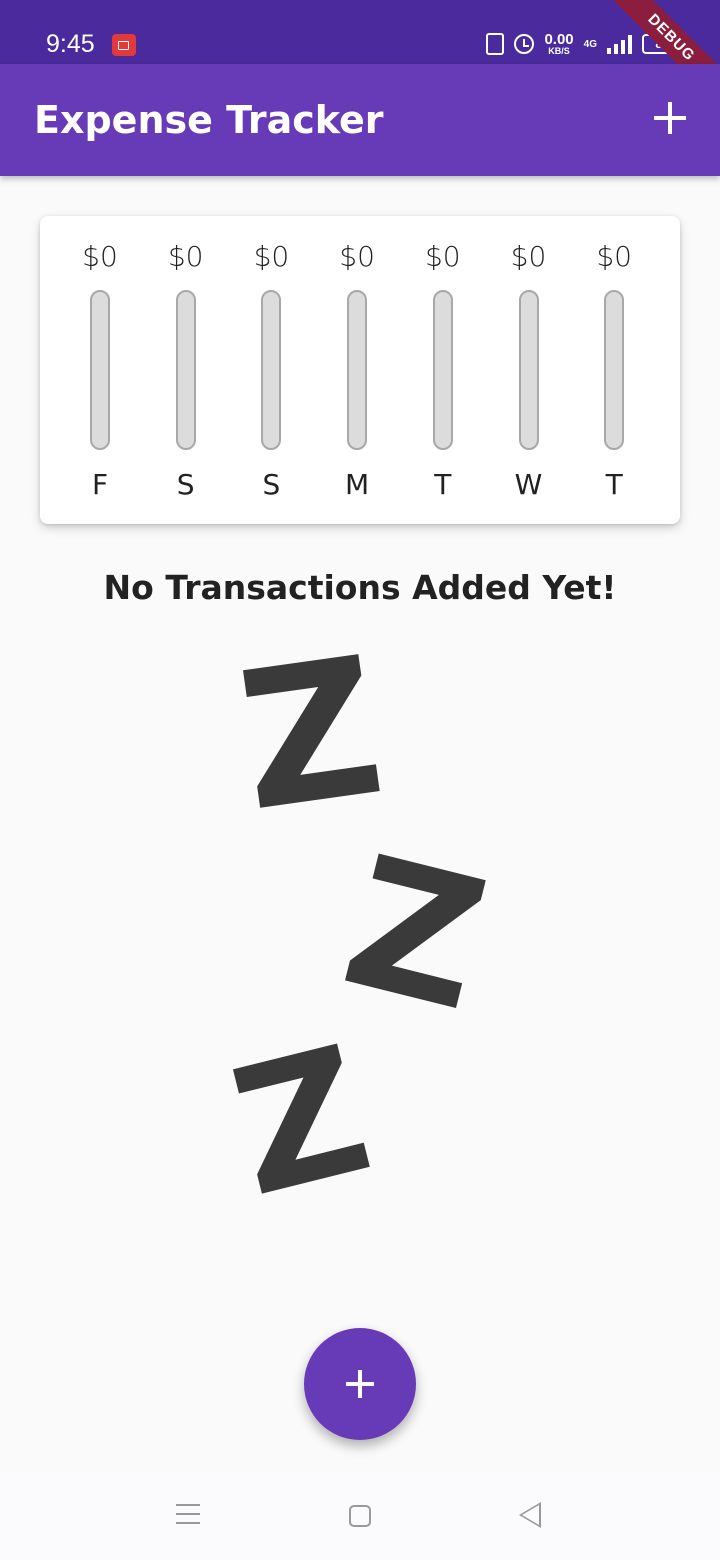 The width and height of the screenshot is (720, 1560). What do you see at coordinates (357, 484) in the screenshot?
I see `chart-bar-day-label: M` at bounding box center [357, 484].